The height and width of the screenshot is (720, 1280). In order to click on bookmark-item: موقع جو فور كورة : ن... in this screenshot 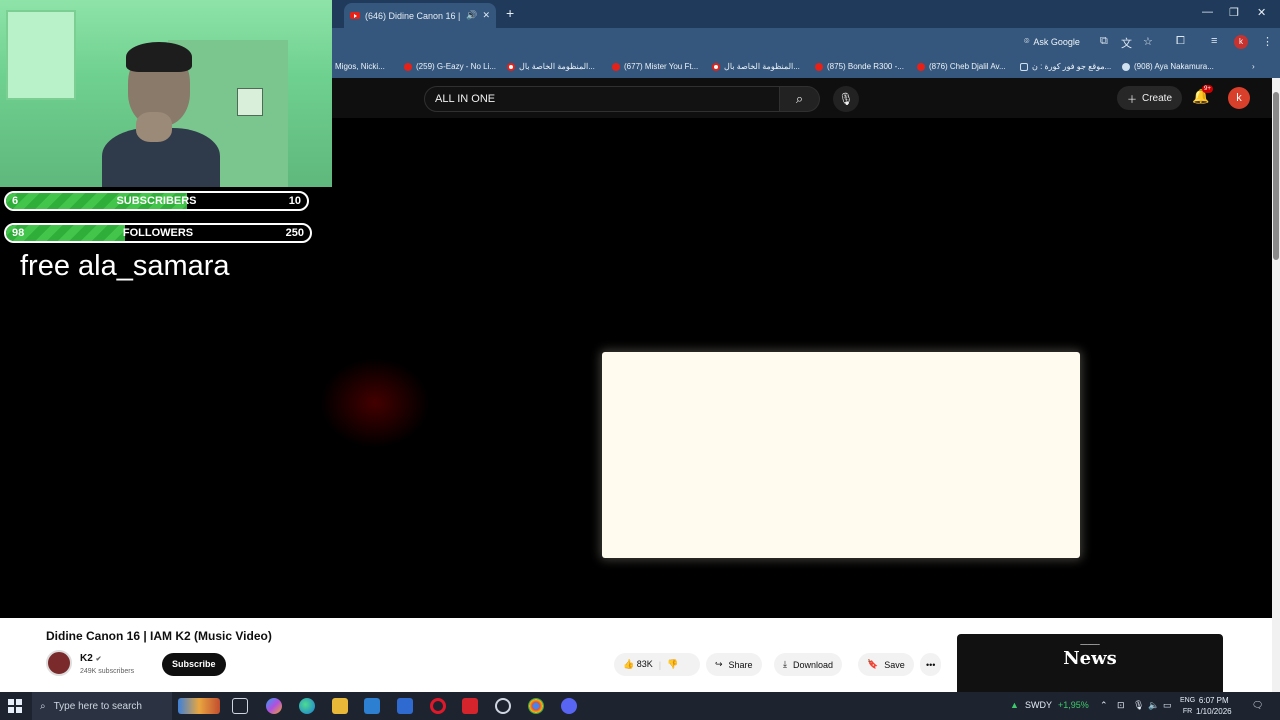, I will do `click(1065, 66)`.